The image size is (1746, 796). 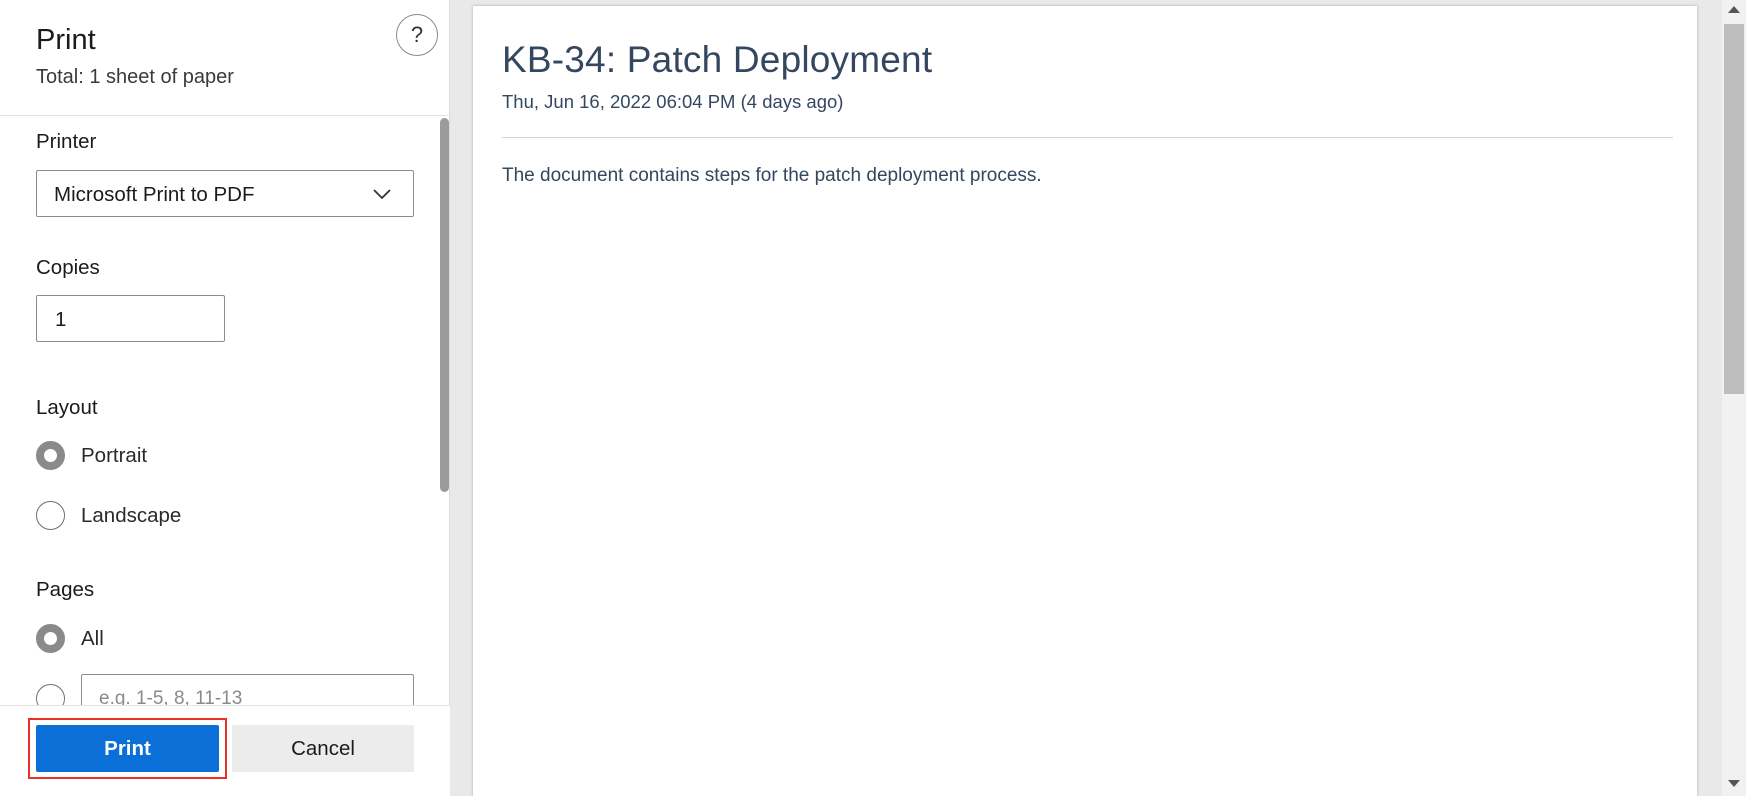 I want to click on settings-scrollbar, so click(x=445, y=410).